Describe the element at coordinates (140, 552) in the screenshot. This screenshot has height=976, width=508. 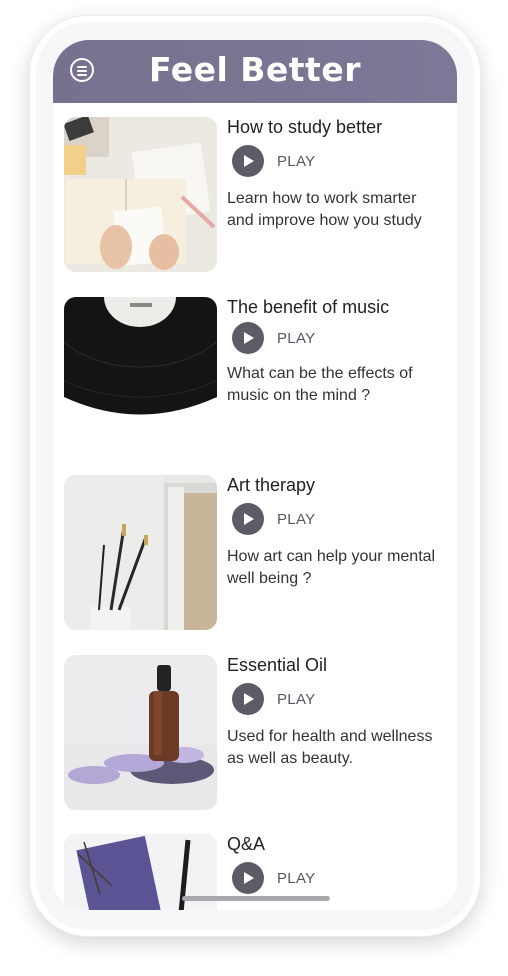
I see `paint-brushes-image` at that location.